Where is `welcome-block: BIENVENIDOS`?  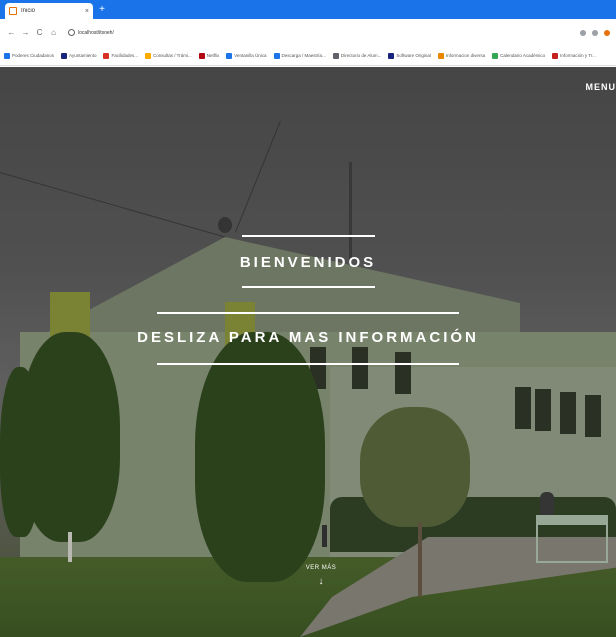 welcome-block: BIENVENIDOS is located at coordinates (308, 261).